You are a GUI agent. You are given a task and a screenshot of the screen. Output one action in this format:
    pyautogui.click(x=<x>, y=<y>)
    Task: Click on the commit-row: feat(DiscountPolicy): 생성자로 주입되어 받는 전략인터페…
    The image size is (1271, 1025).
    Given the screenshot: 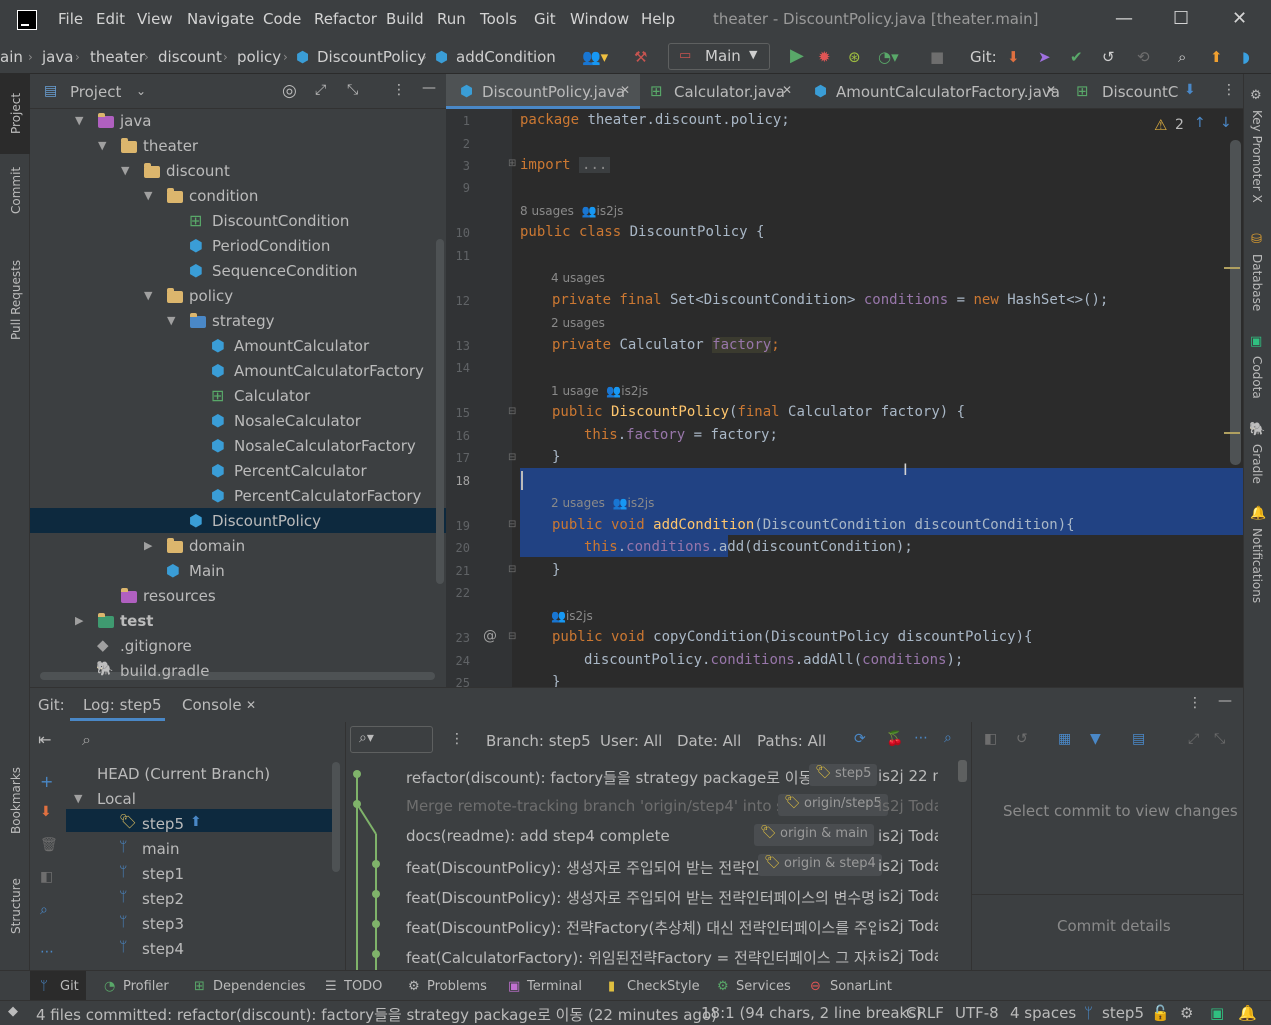 What is the action you would take?
    pyautogui.click(x=652, y=901)
    